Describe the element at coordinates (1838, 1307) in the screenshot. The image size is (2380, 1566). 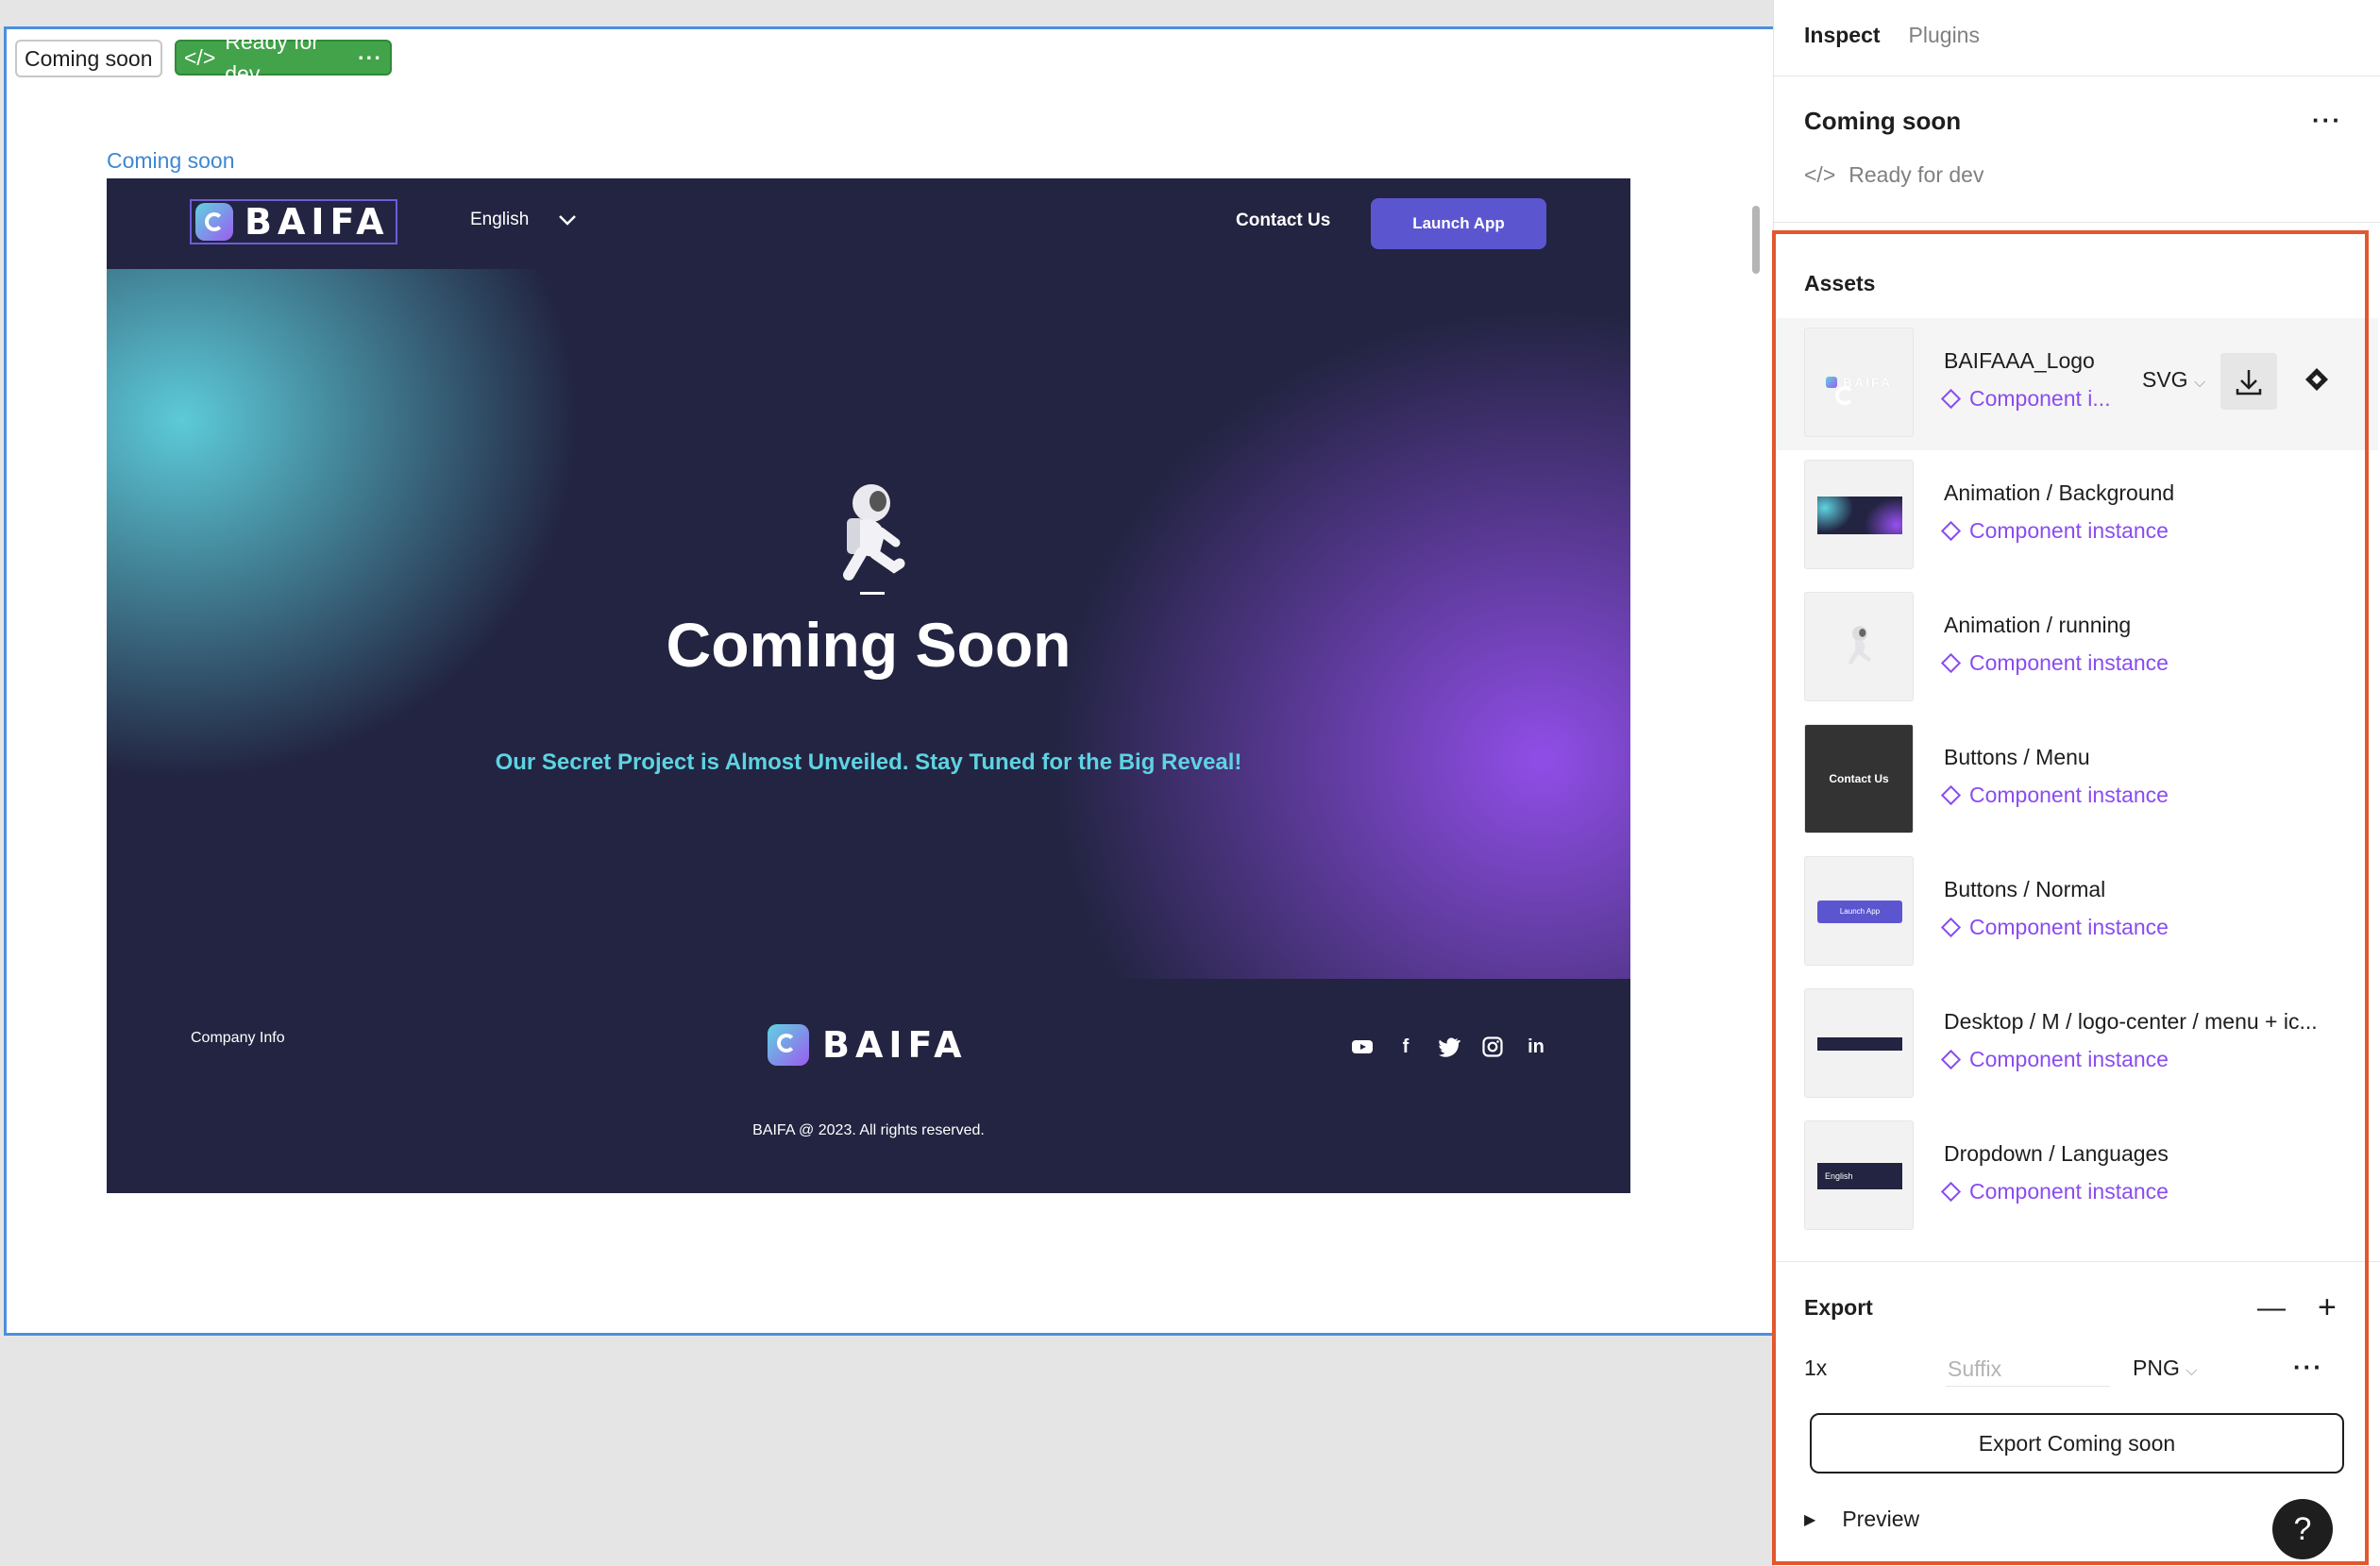
I see `export-heading: Export` at that location.